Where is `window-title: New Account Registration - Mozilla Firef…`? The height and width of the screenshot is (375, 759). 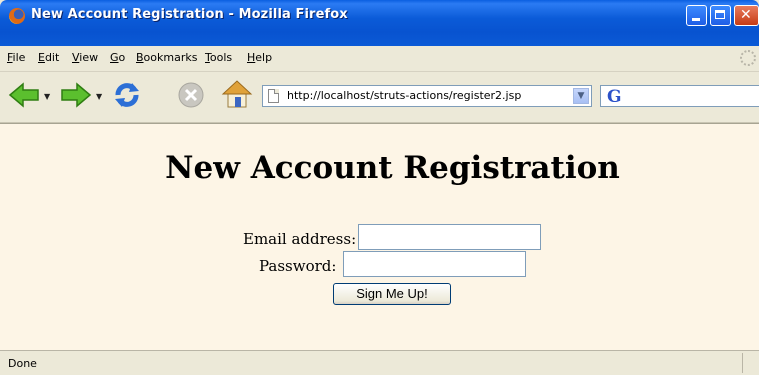 window-title: New Account Registration - Mozilla Firef… is located at coordinates (189, 14).